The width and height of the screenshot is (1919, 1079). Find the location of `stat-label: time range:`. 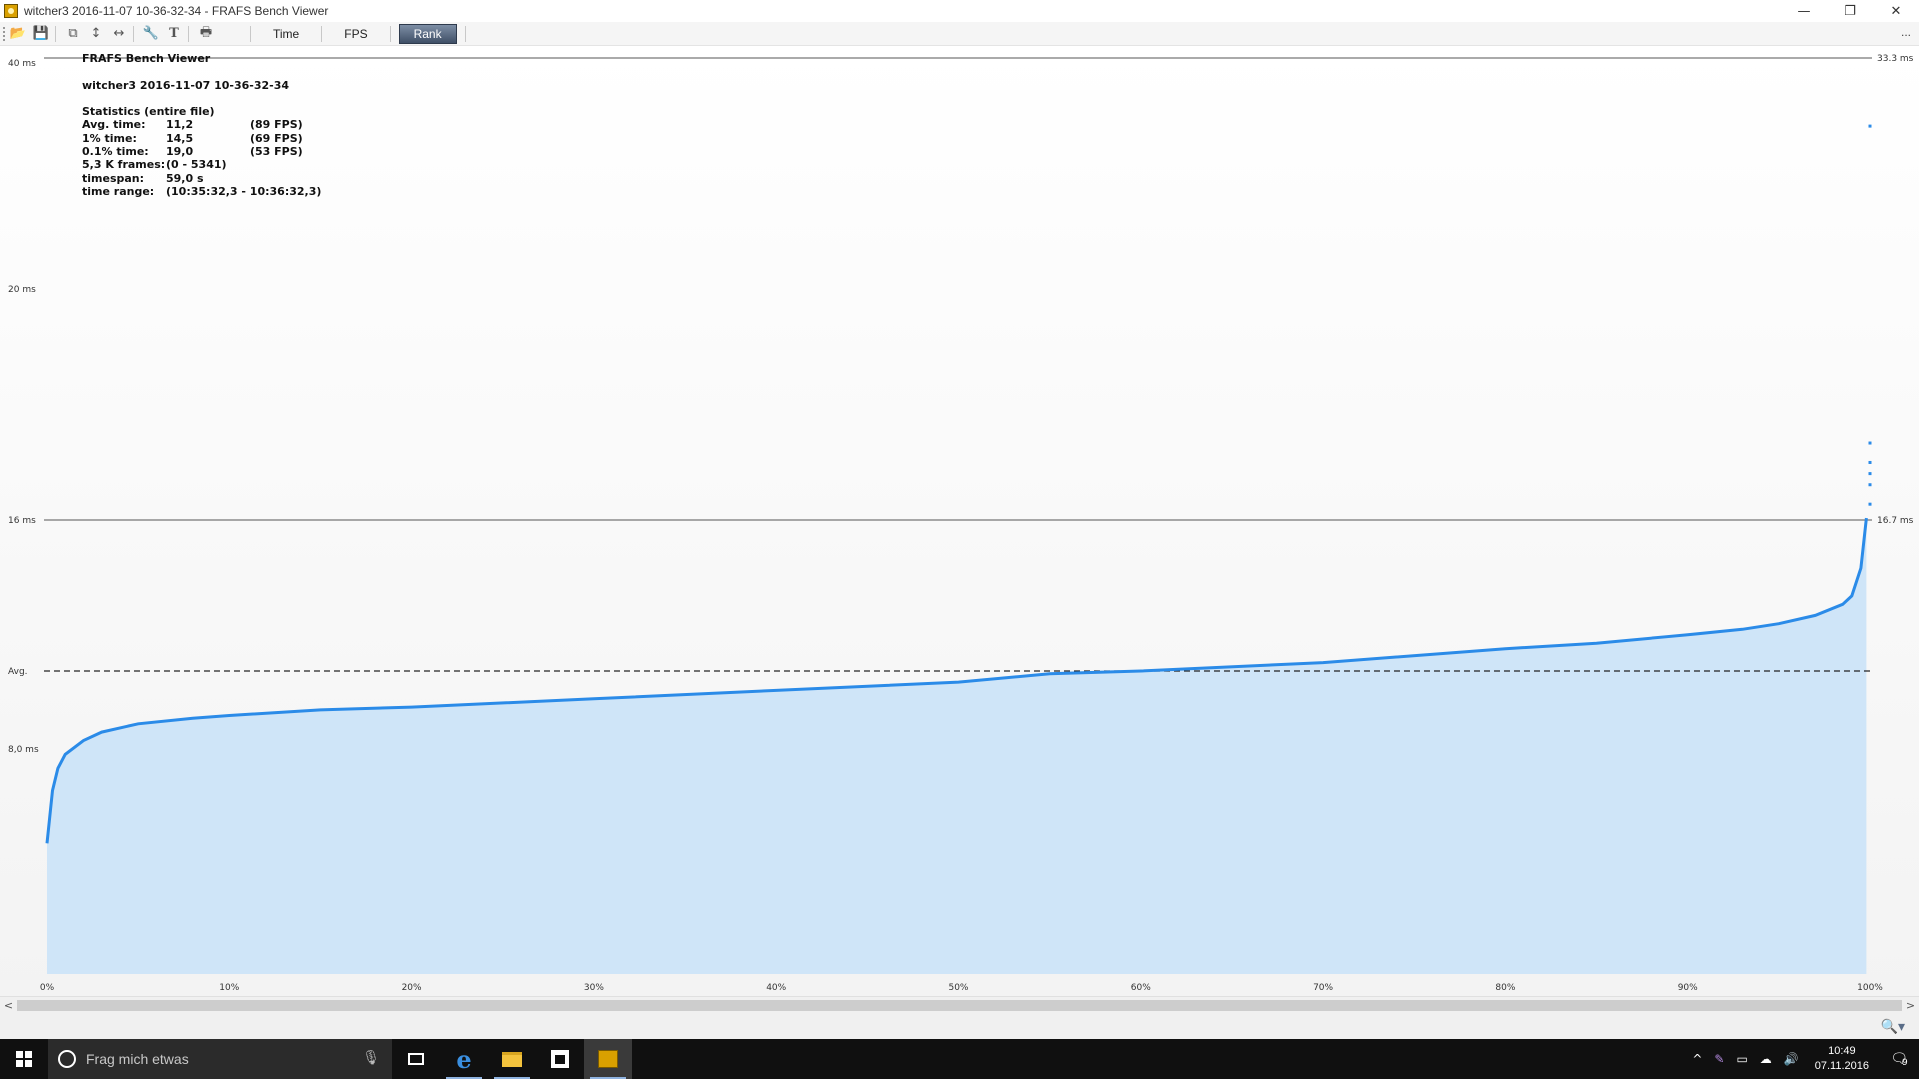

stat-label: time range: is located at coordinates (118, 192).